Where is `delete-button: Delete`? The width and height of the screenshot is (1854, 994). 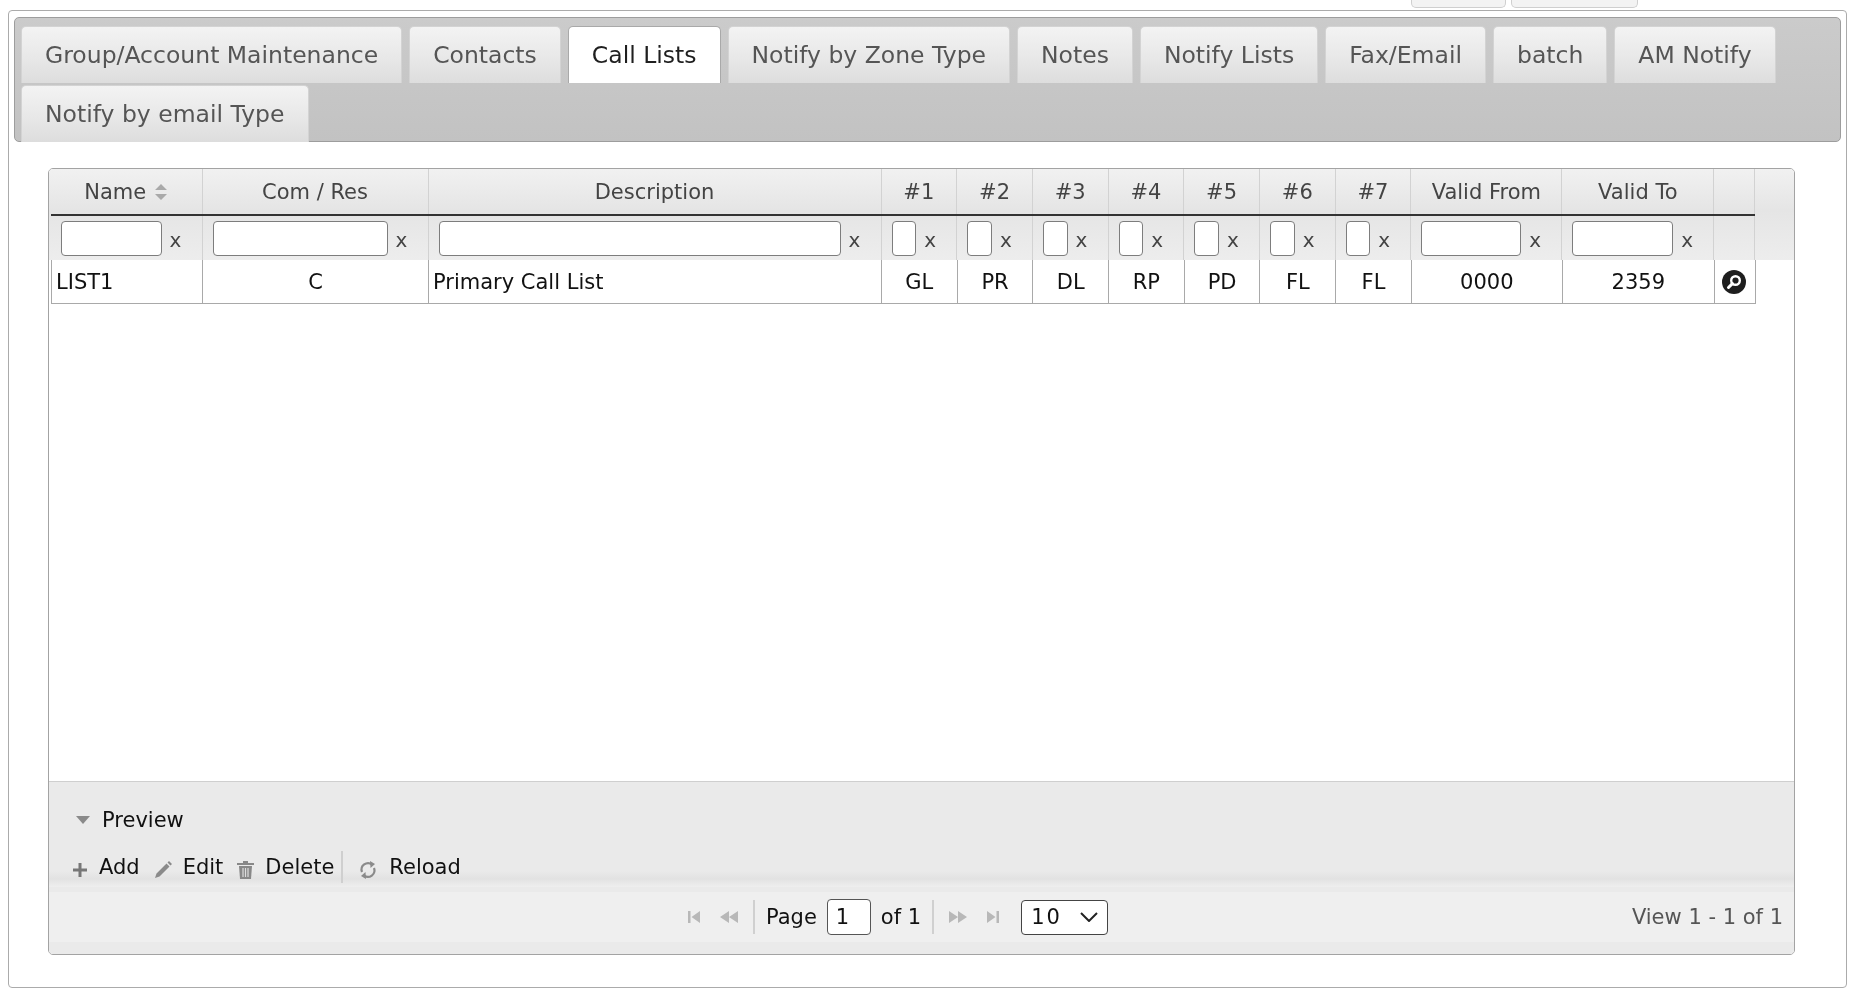
delete-button: Delete is located at coordinates (286, 867).